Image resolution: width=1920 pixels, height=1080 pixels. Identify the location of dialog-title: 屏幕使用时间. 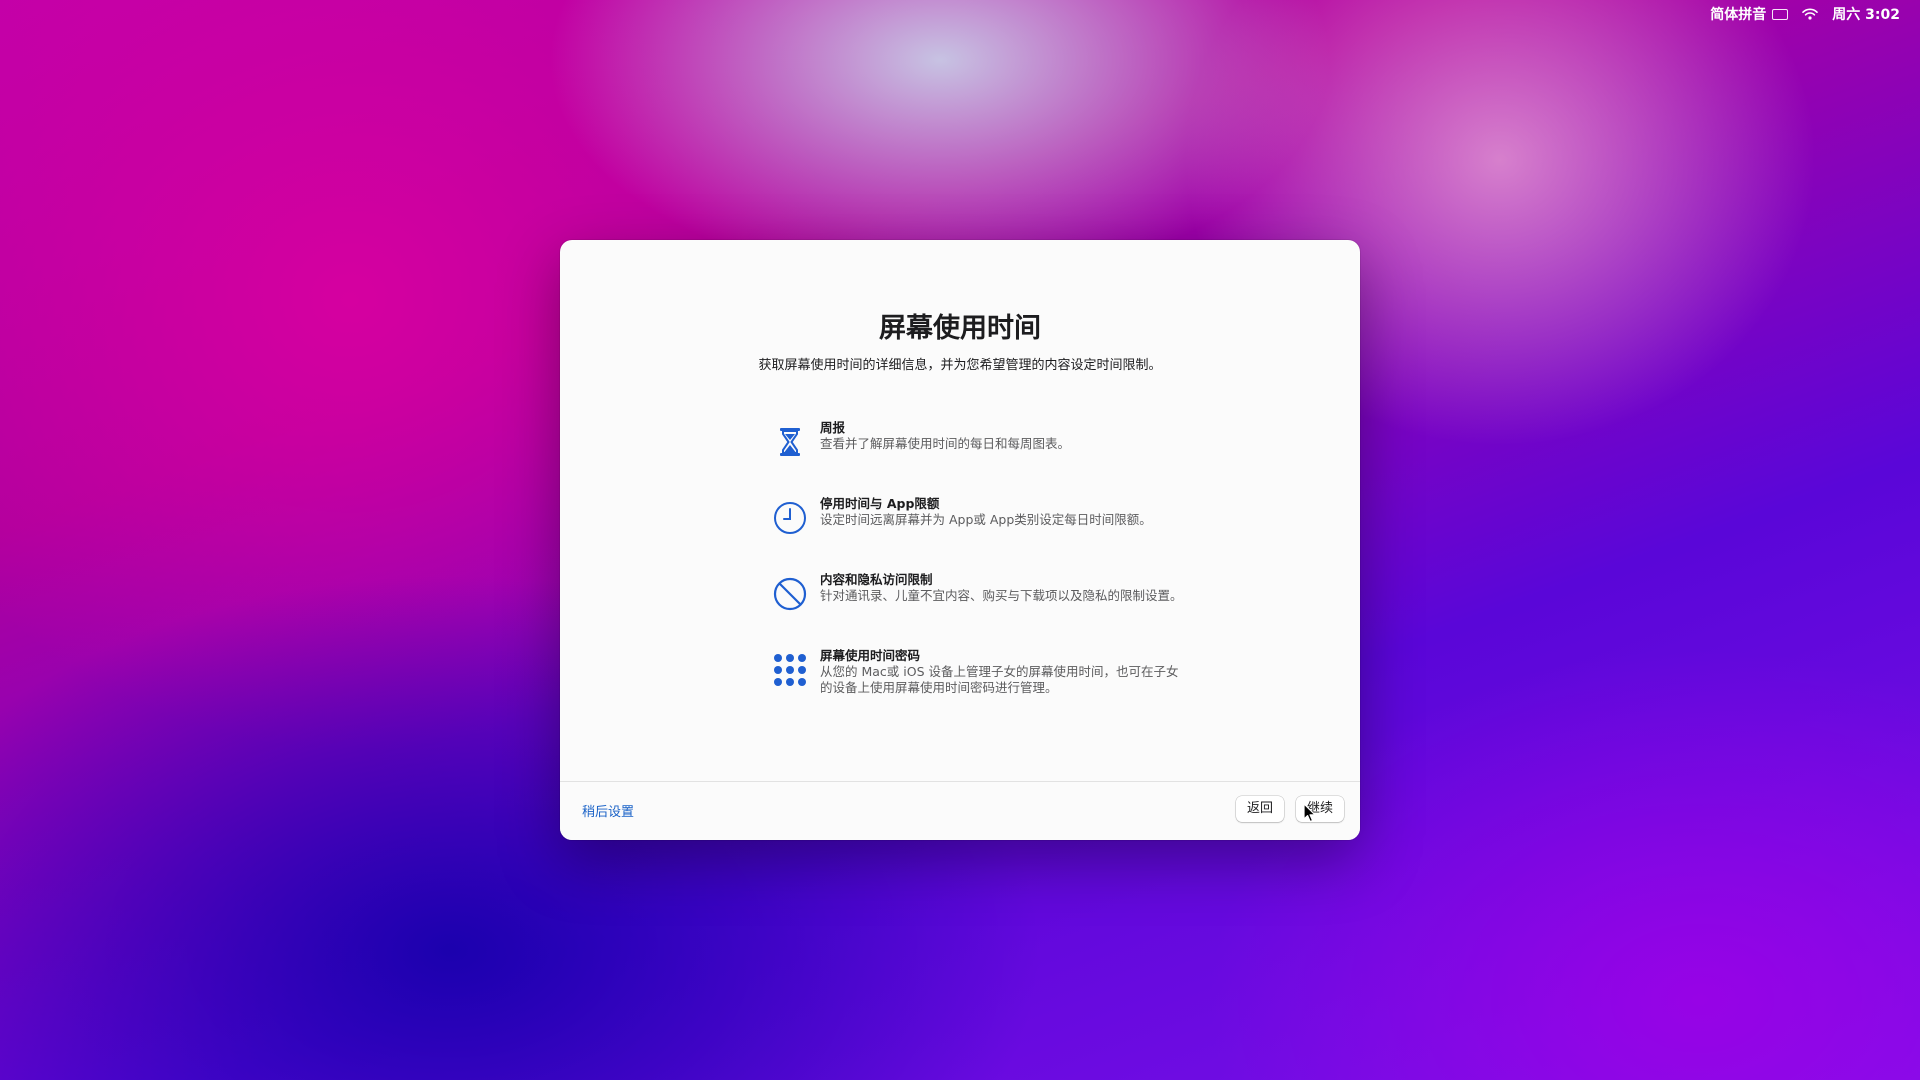
(960, 328).